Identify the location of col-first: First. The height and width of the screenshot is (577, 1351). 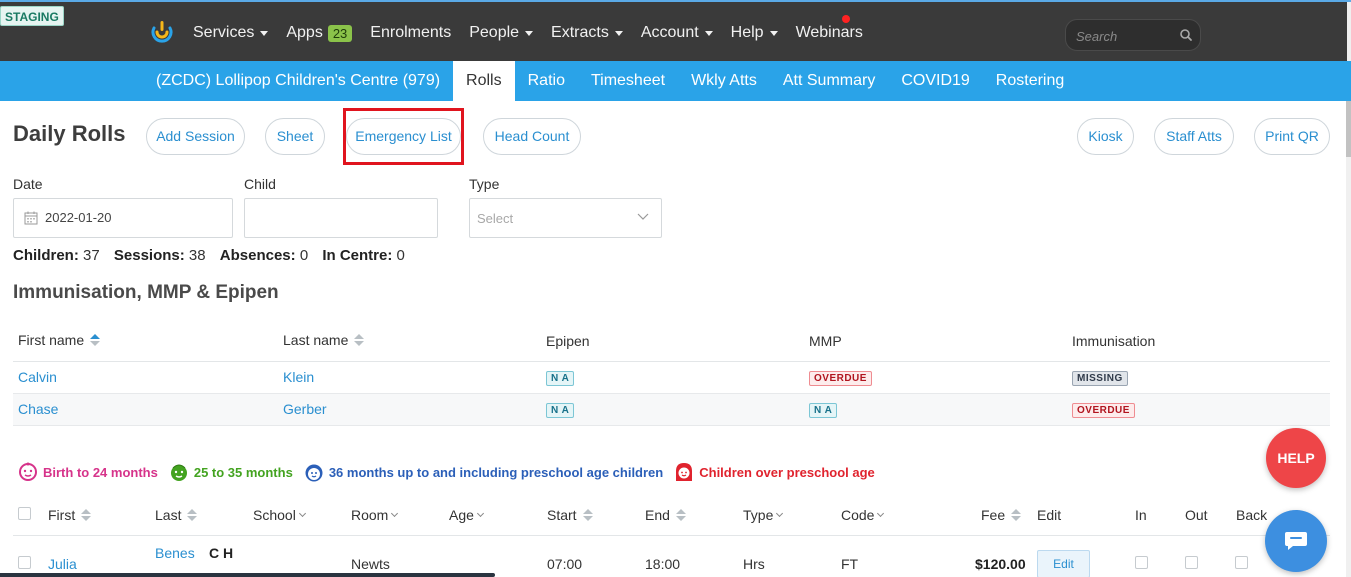
(70, 515).